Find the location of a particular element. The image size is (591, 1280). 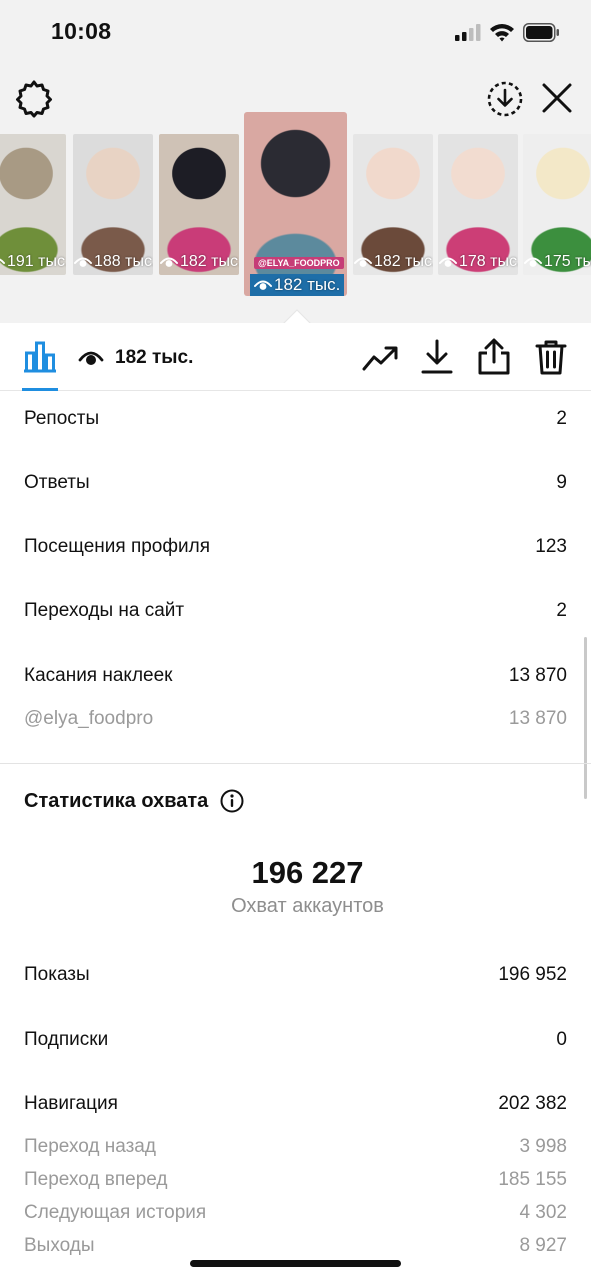

info-icon is located at coordinates (232, 801).